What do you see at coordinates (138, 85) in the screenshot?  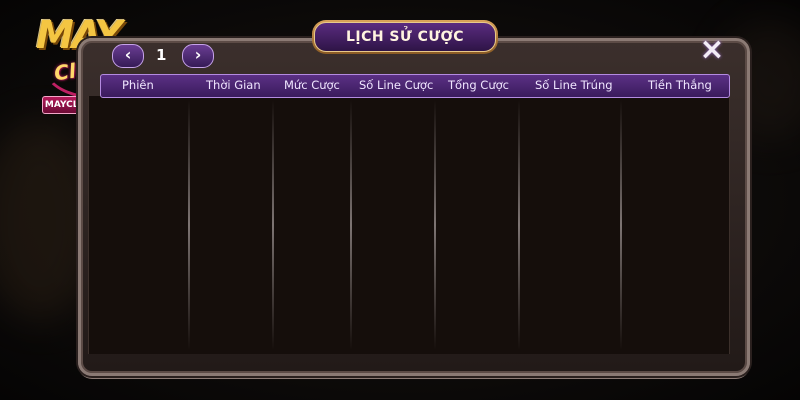 I see `column-header-phien: Phiên` at bounding box center [138, 85].